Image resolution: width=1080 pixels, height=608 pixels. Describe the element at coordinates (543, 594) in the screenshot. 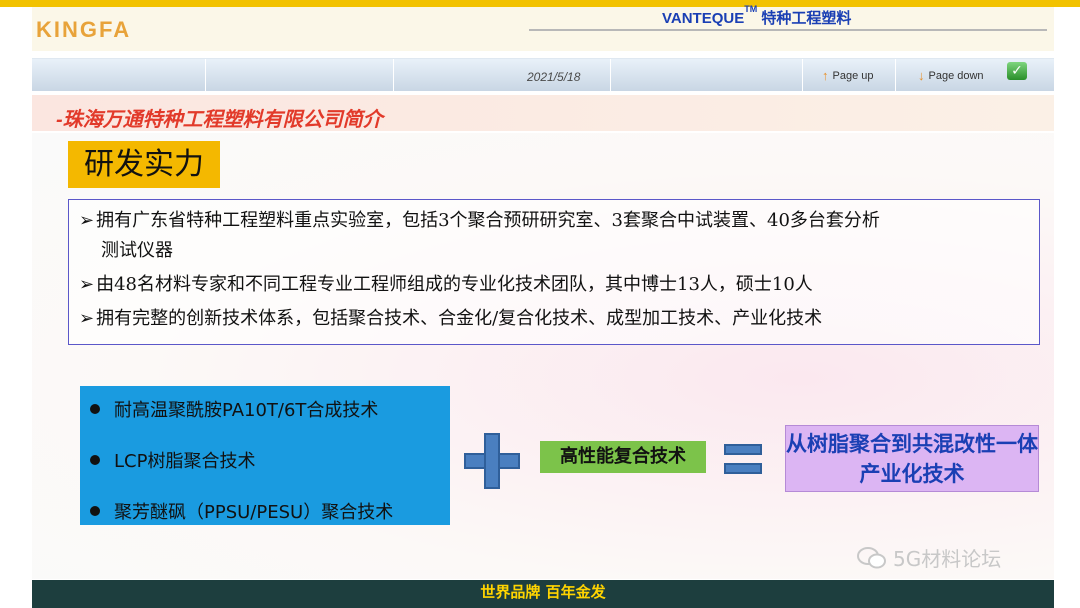

I see `slide-footer: 世界品牌 百年金发` at that location.